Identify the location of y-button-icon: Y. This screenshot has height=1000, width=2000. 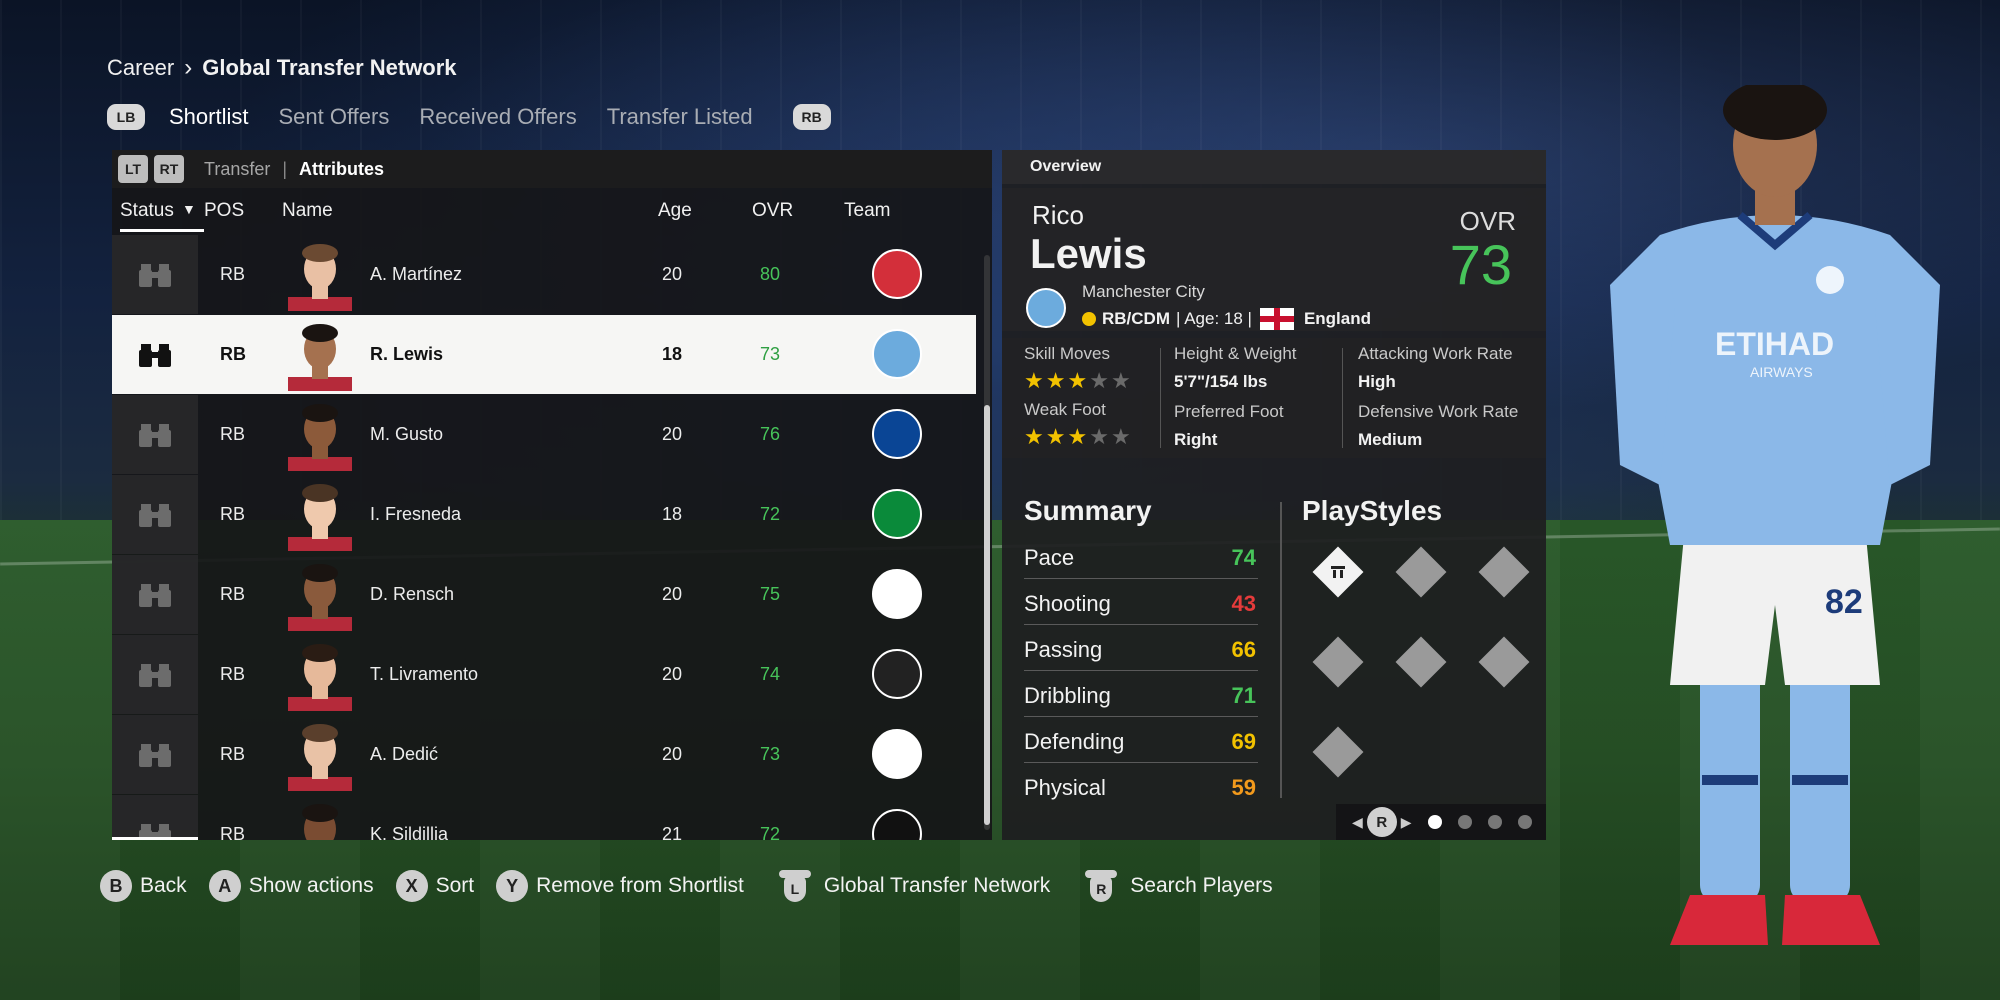
(512, 886).